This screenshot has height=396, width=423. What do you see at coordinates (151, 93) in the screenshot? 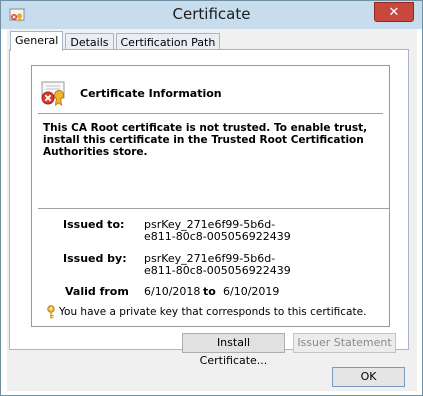
I see `certificate-info-heading: Certificate Information` at bounding box center [151, 93].